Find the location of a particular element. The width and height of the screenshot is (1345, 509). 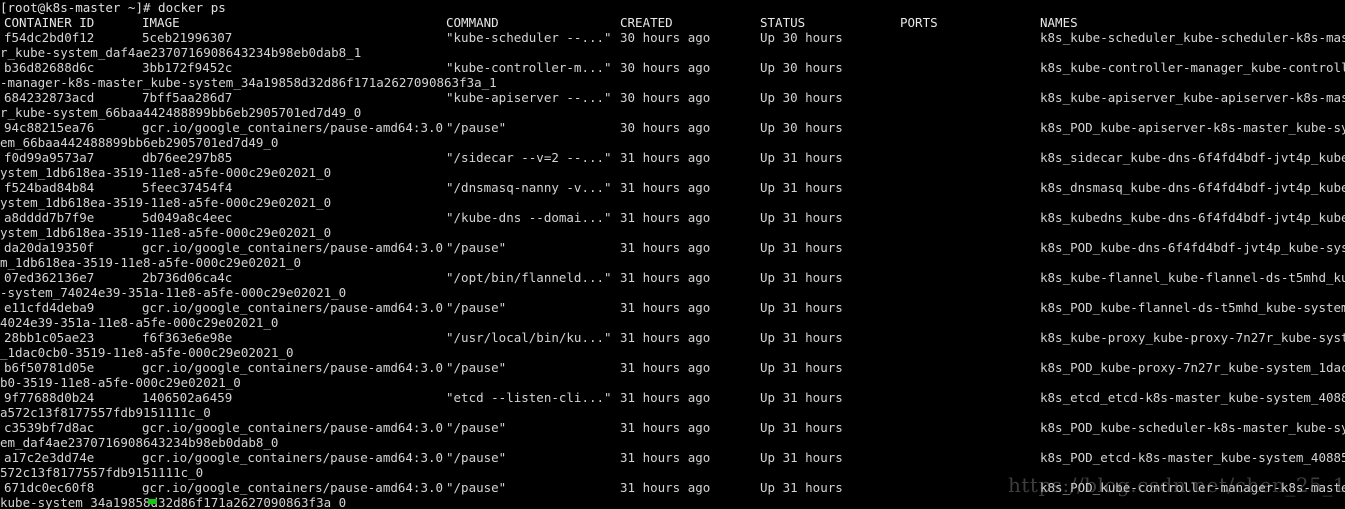

table-row-wrap: em_daf4ae2370716908643234b98eb0dab8_0 is located at coordinates (139, 442).